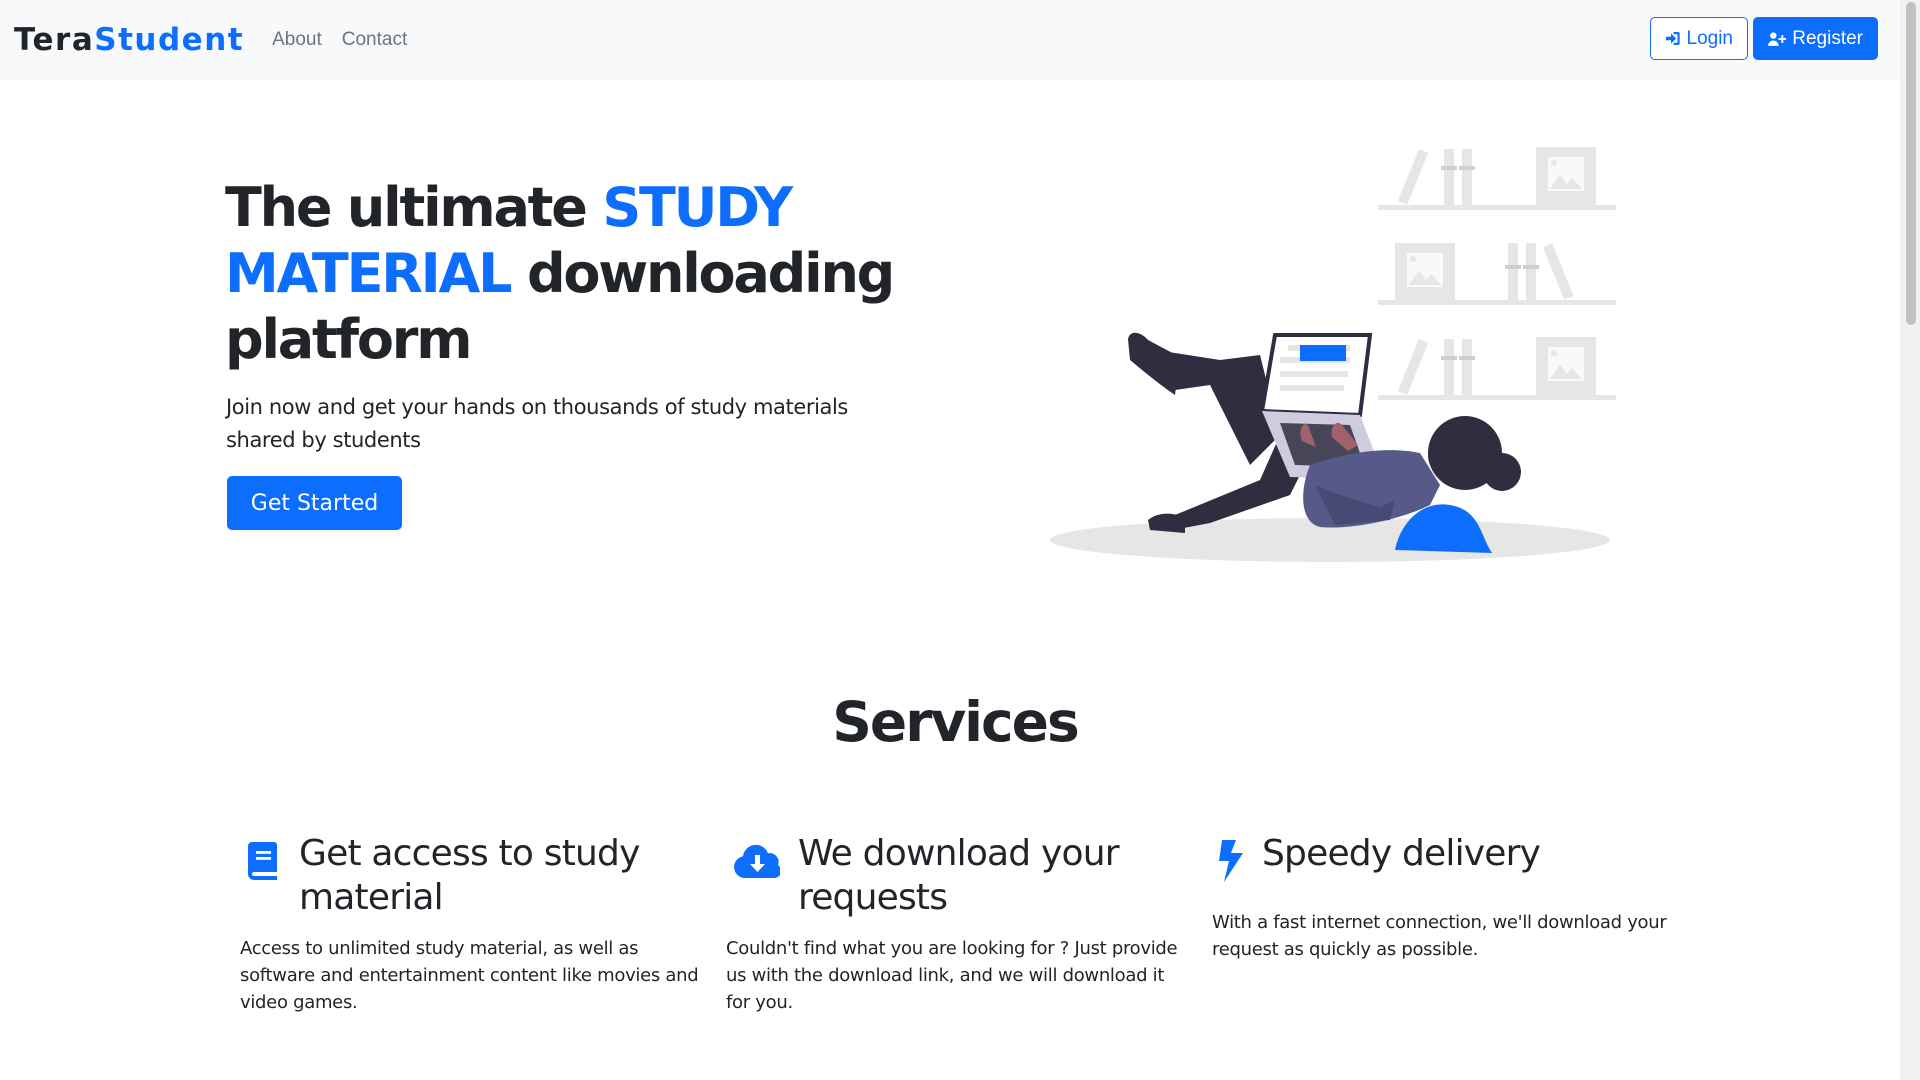 The width and height of the screenshot is (1920, 1080). What do you see at coordinates (1672, 38) in the screenshot?
I see `sign-in-icon` at bounding box center [1672, 38].